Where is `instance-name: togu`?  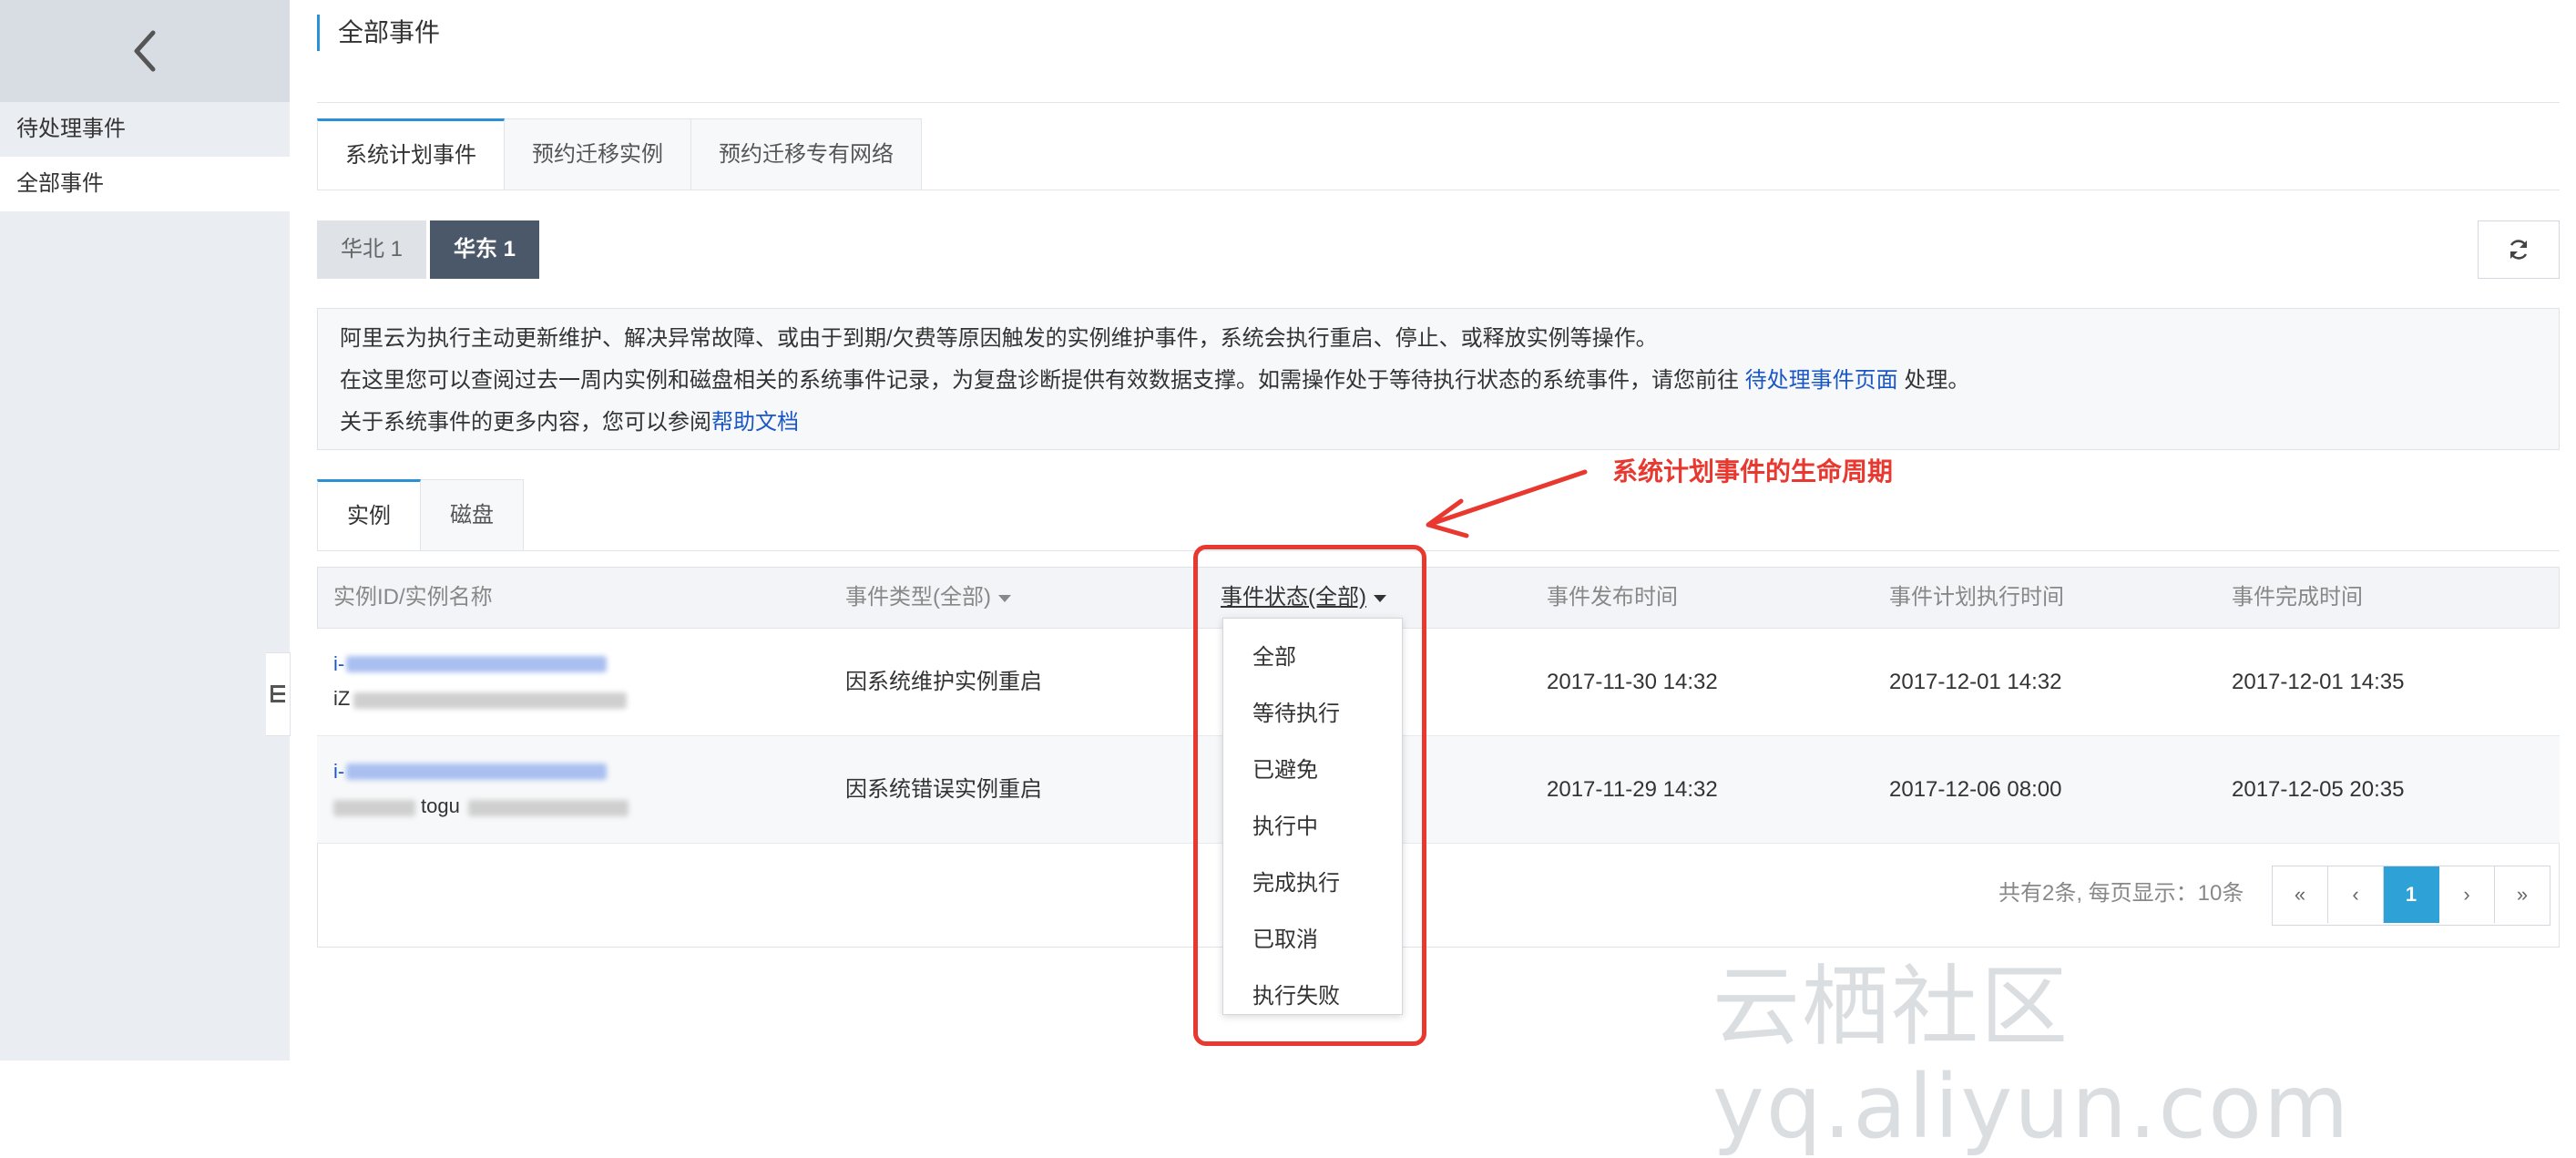
instance-name: togu is located at coordinates (440, 805).